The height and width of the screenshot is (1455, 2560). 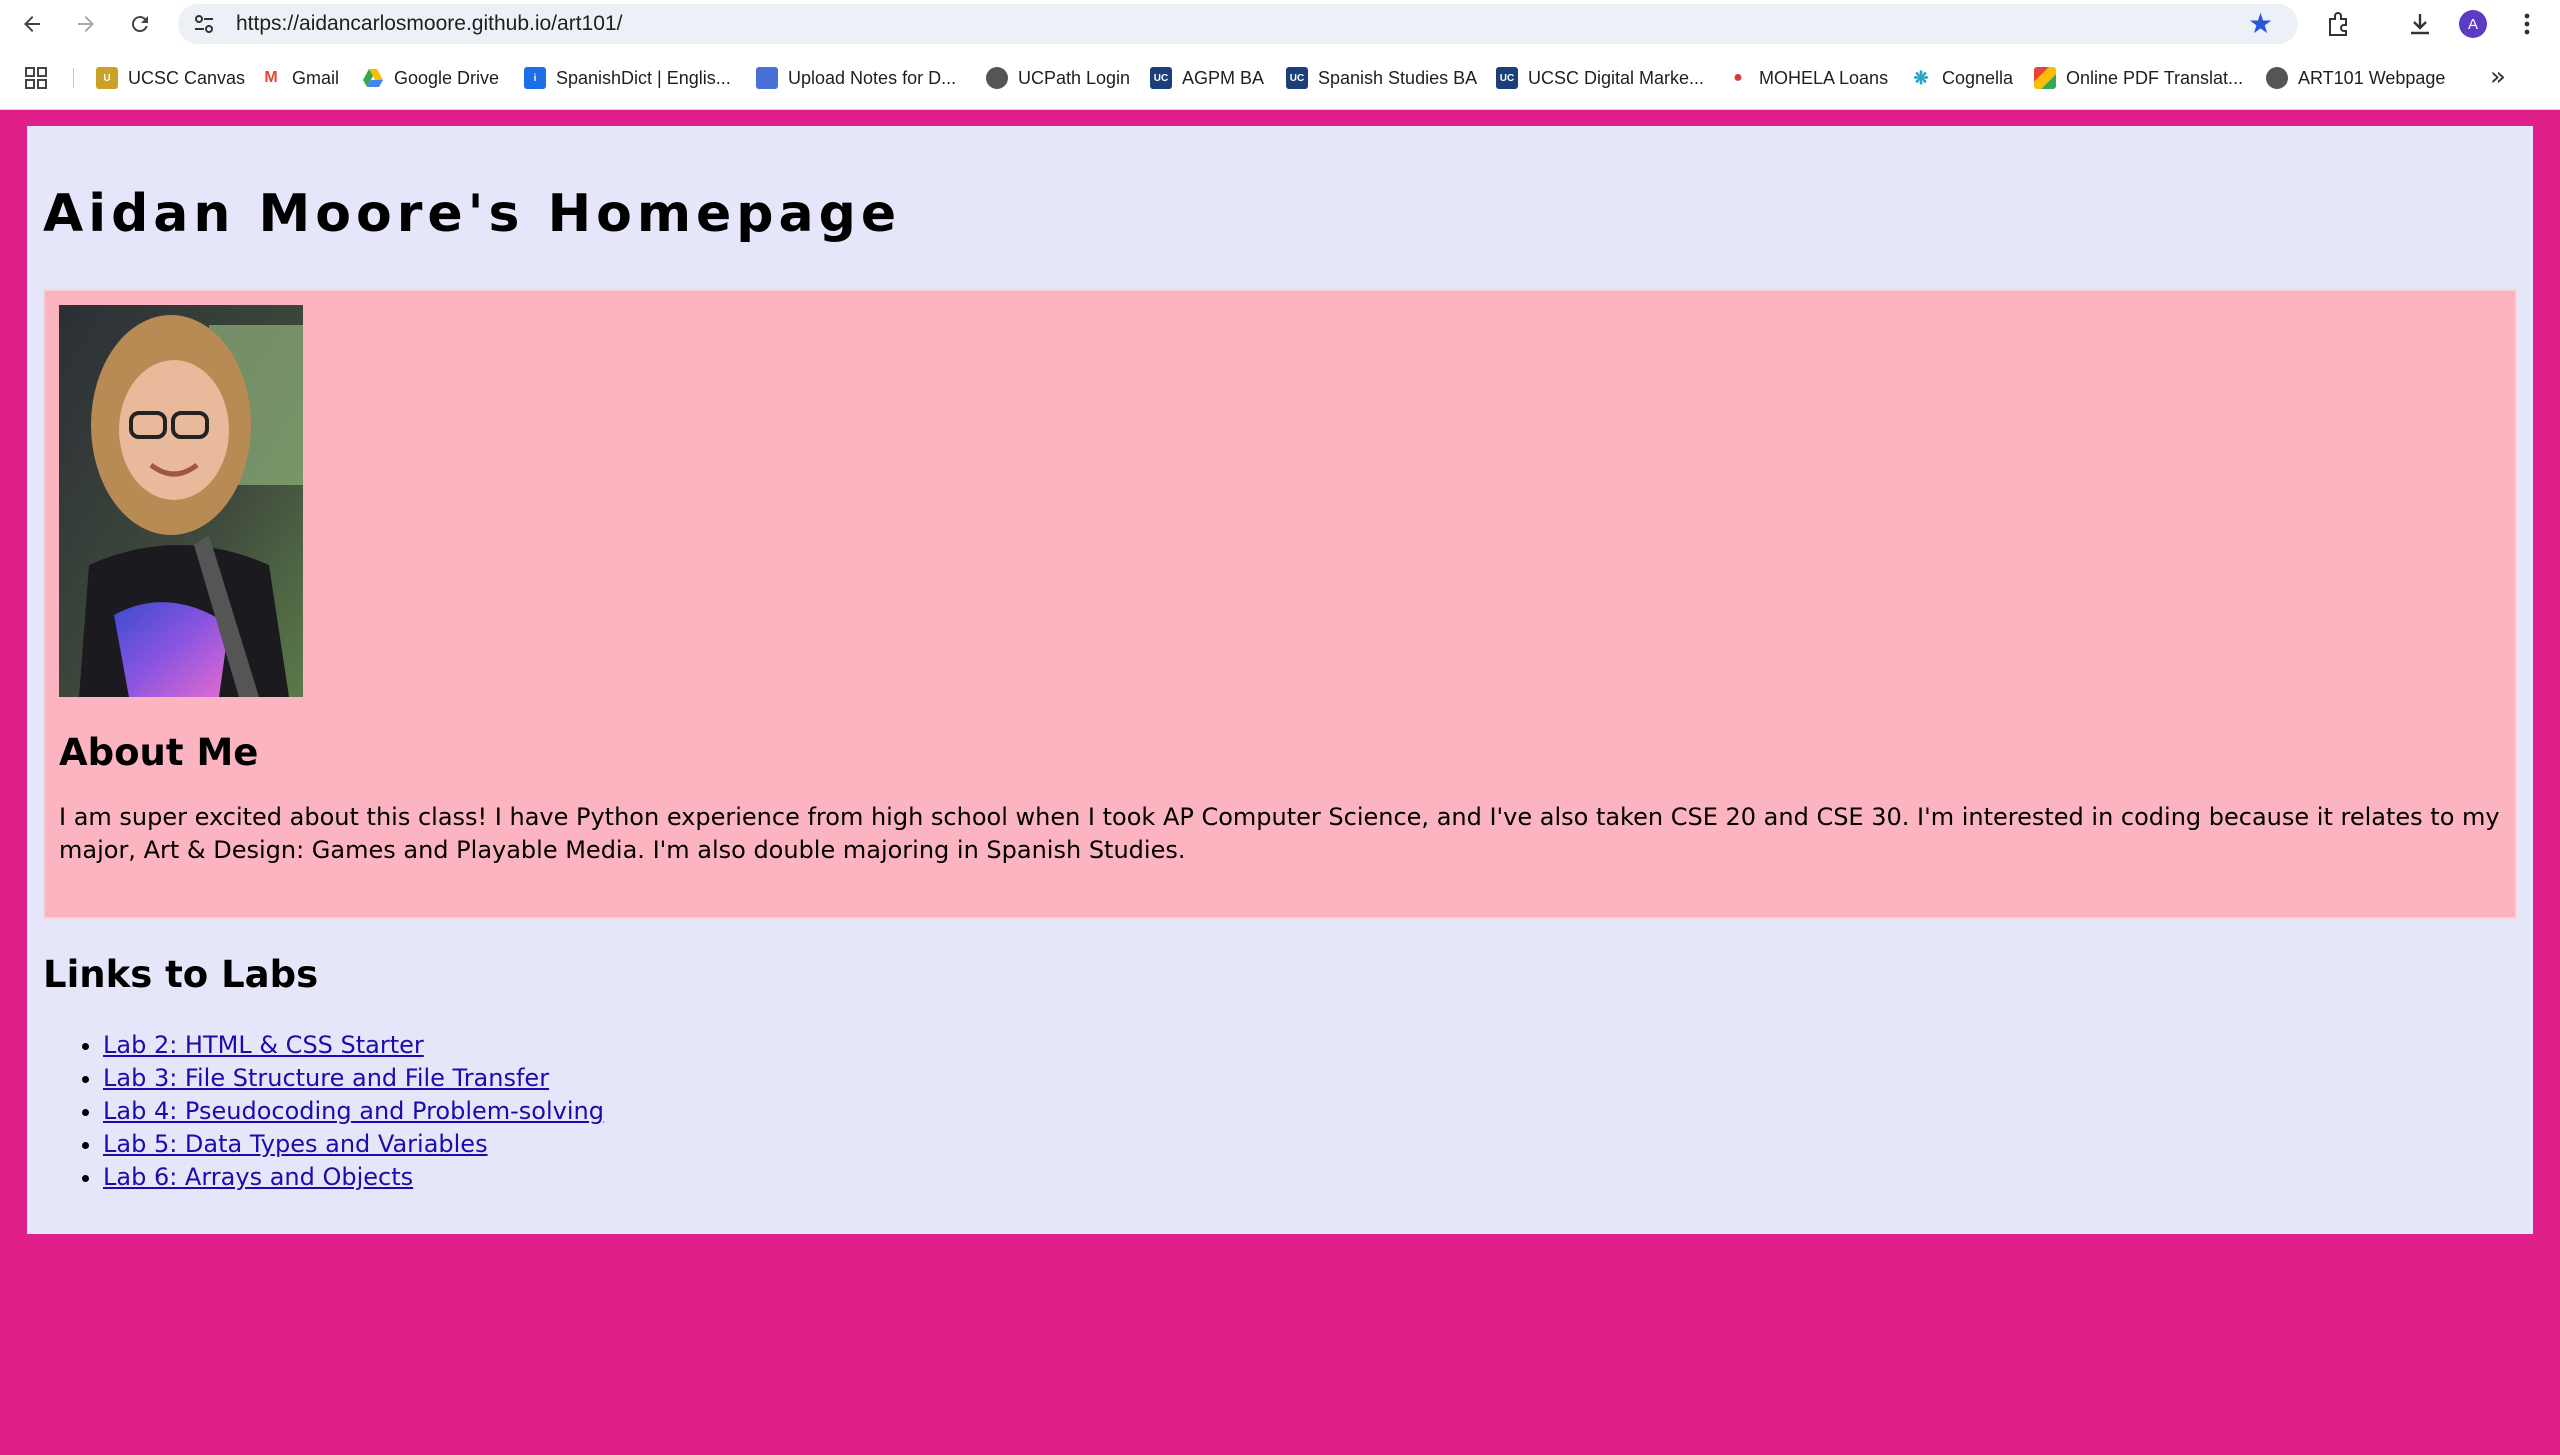 What do you see at coordinates (73, 78) in the screenshot?
I see `bookmarks-separator` at bounding box center [73, 78].